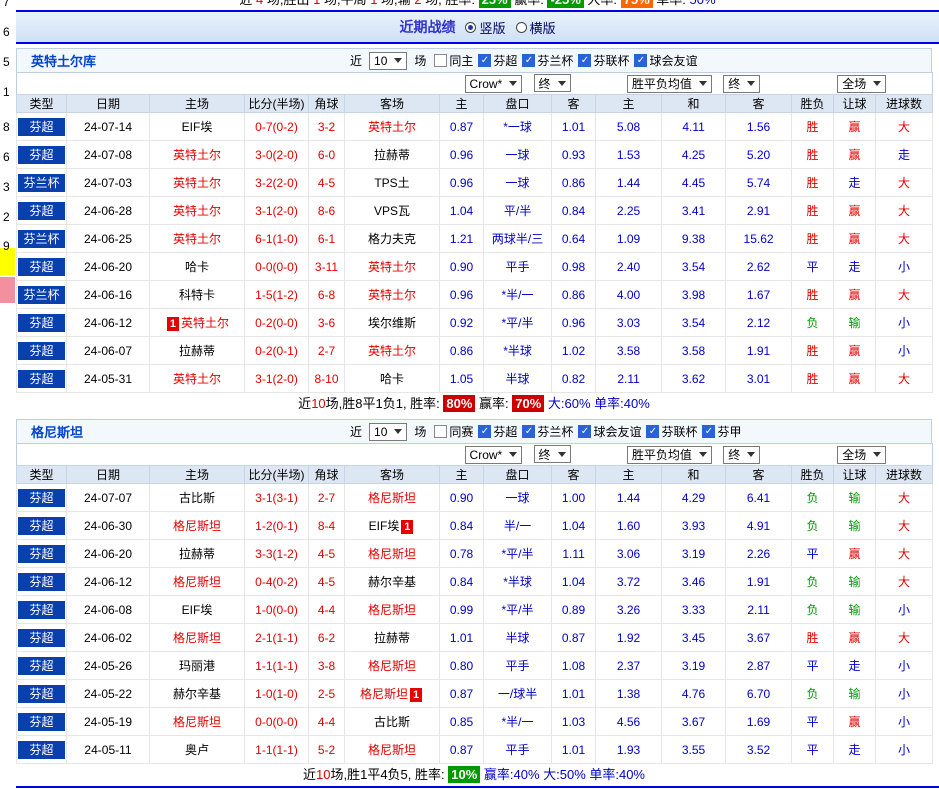  I want to click on away-odds: 1.01, so click(574, 693).